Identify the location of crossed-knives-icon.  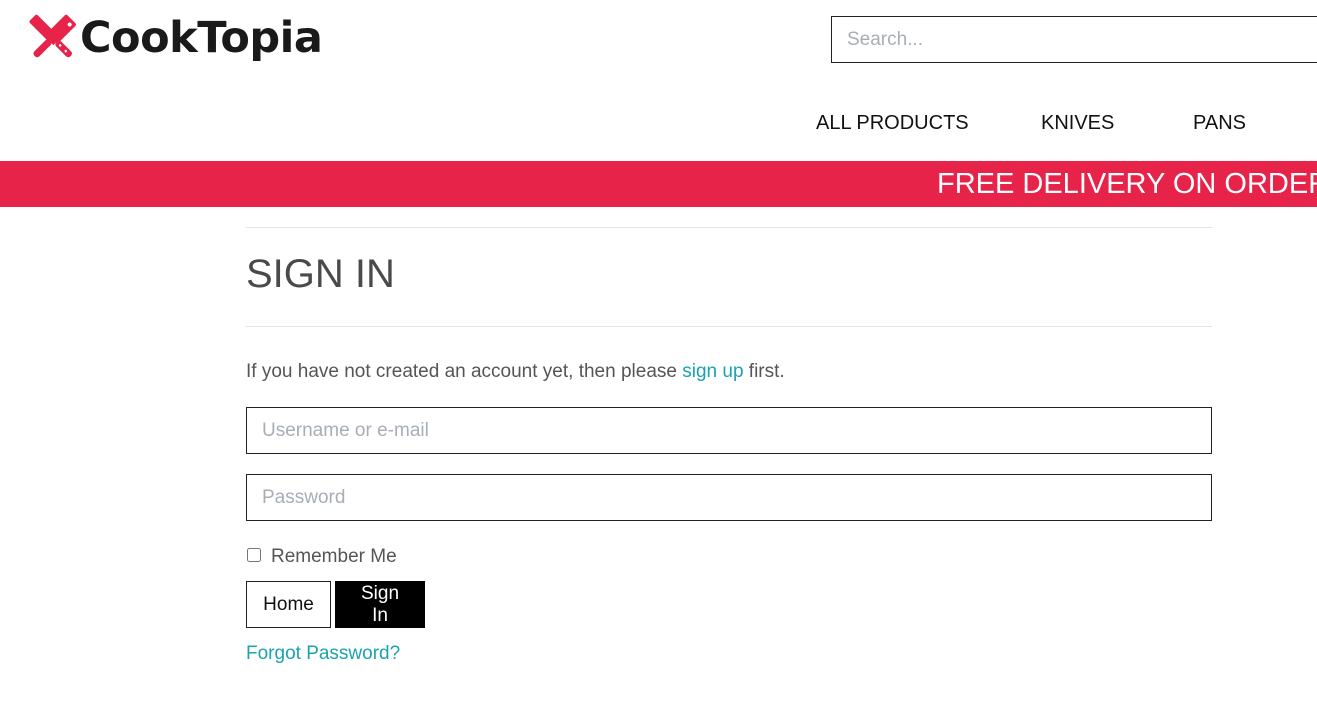
(52, 38).